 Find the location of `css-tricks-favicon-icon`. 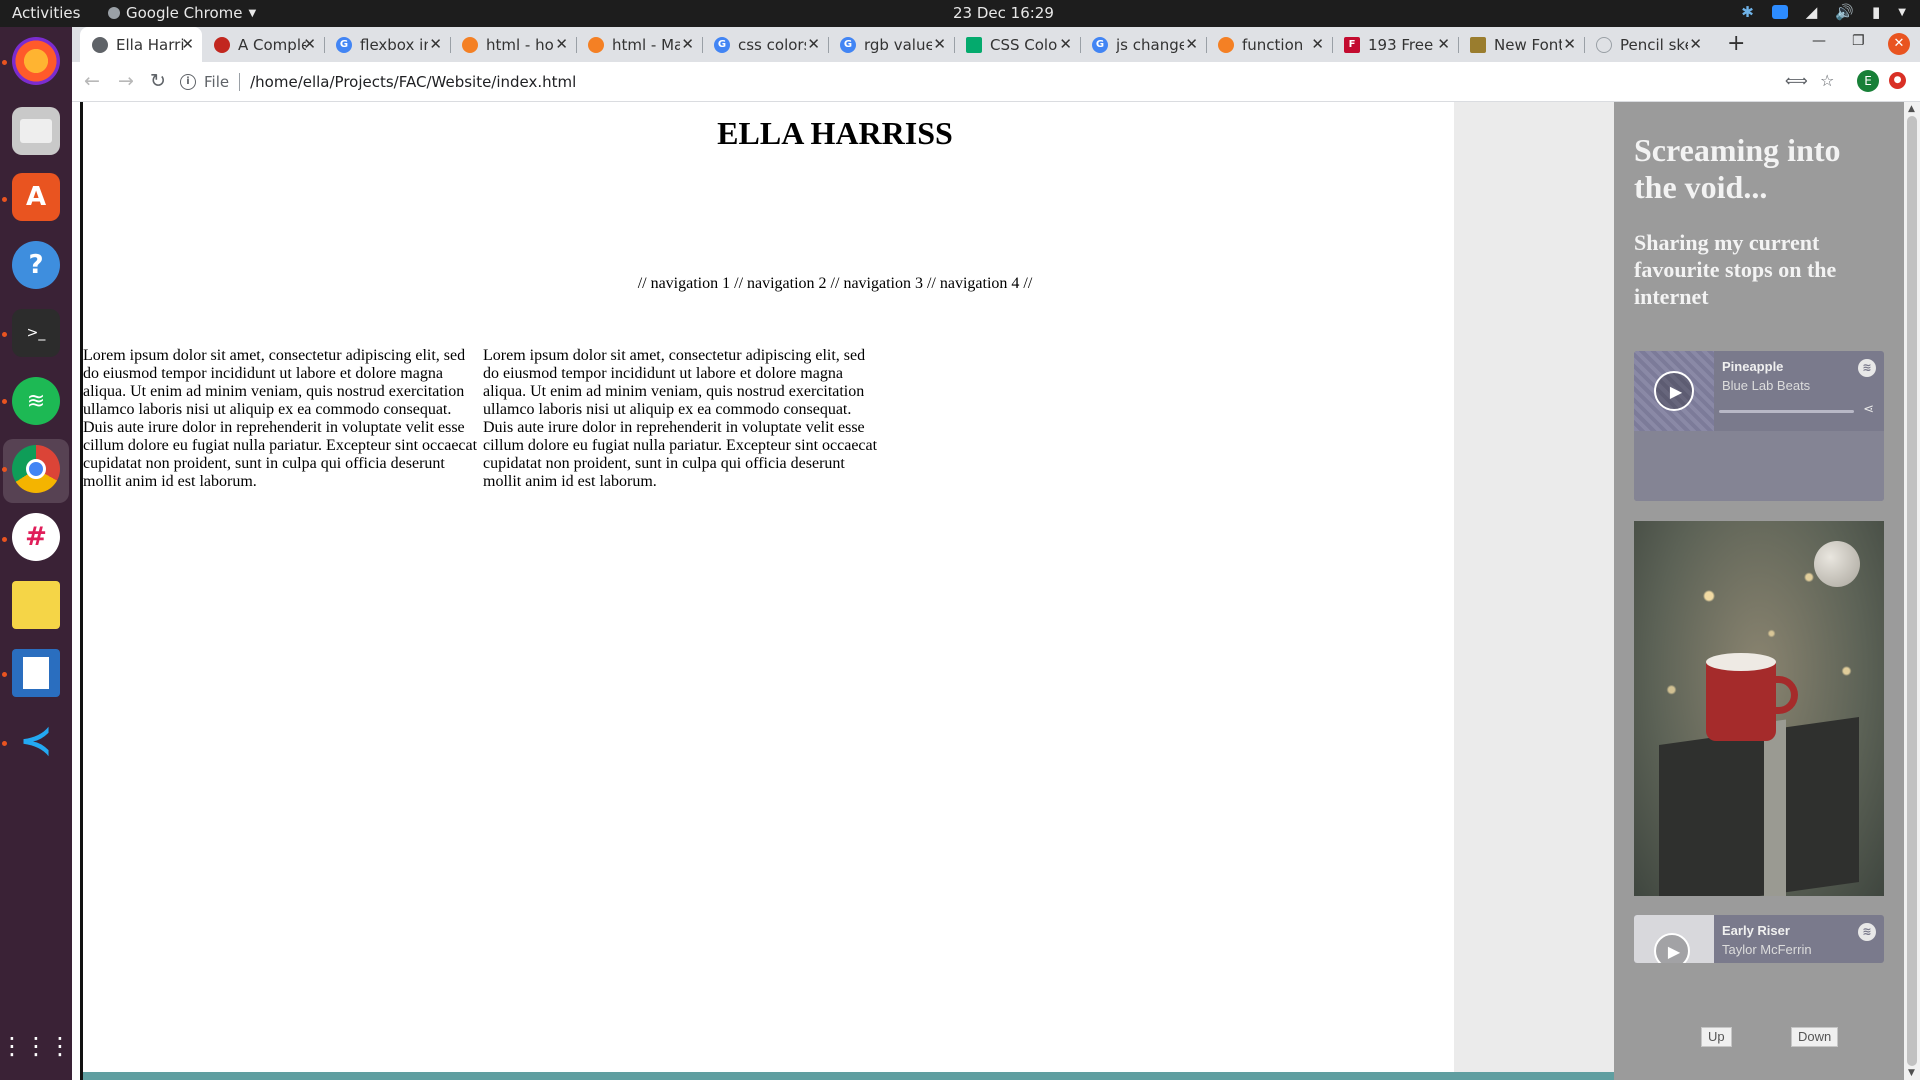

css-tricks-favicon-icon is located at coordinates (222, 44).